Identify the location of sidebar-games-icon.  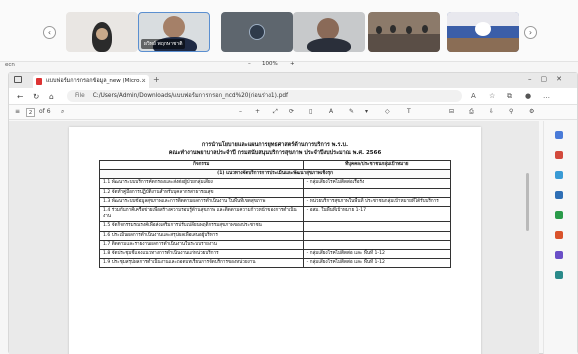
(559, 235).